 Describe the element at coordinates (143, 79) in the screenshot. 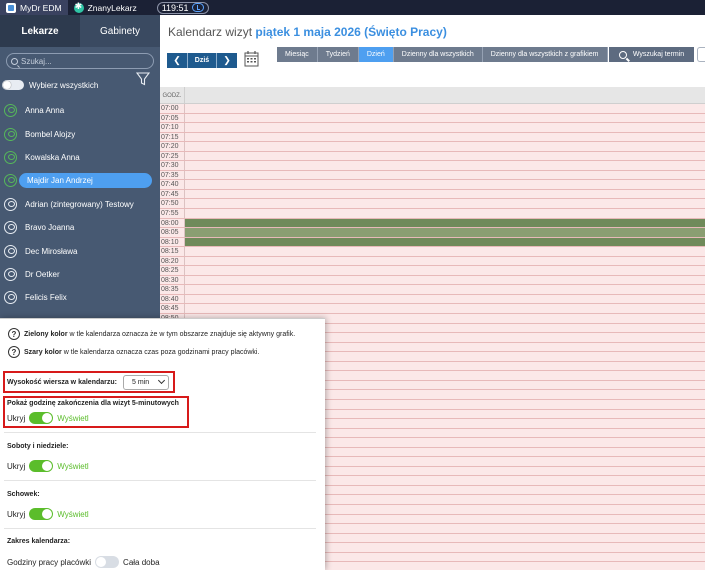

I see `filter-icon` at that location.